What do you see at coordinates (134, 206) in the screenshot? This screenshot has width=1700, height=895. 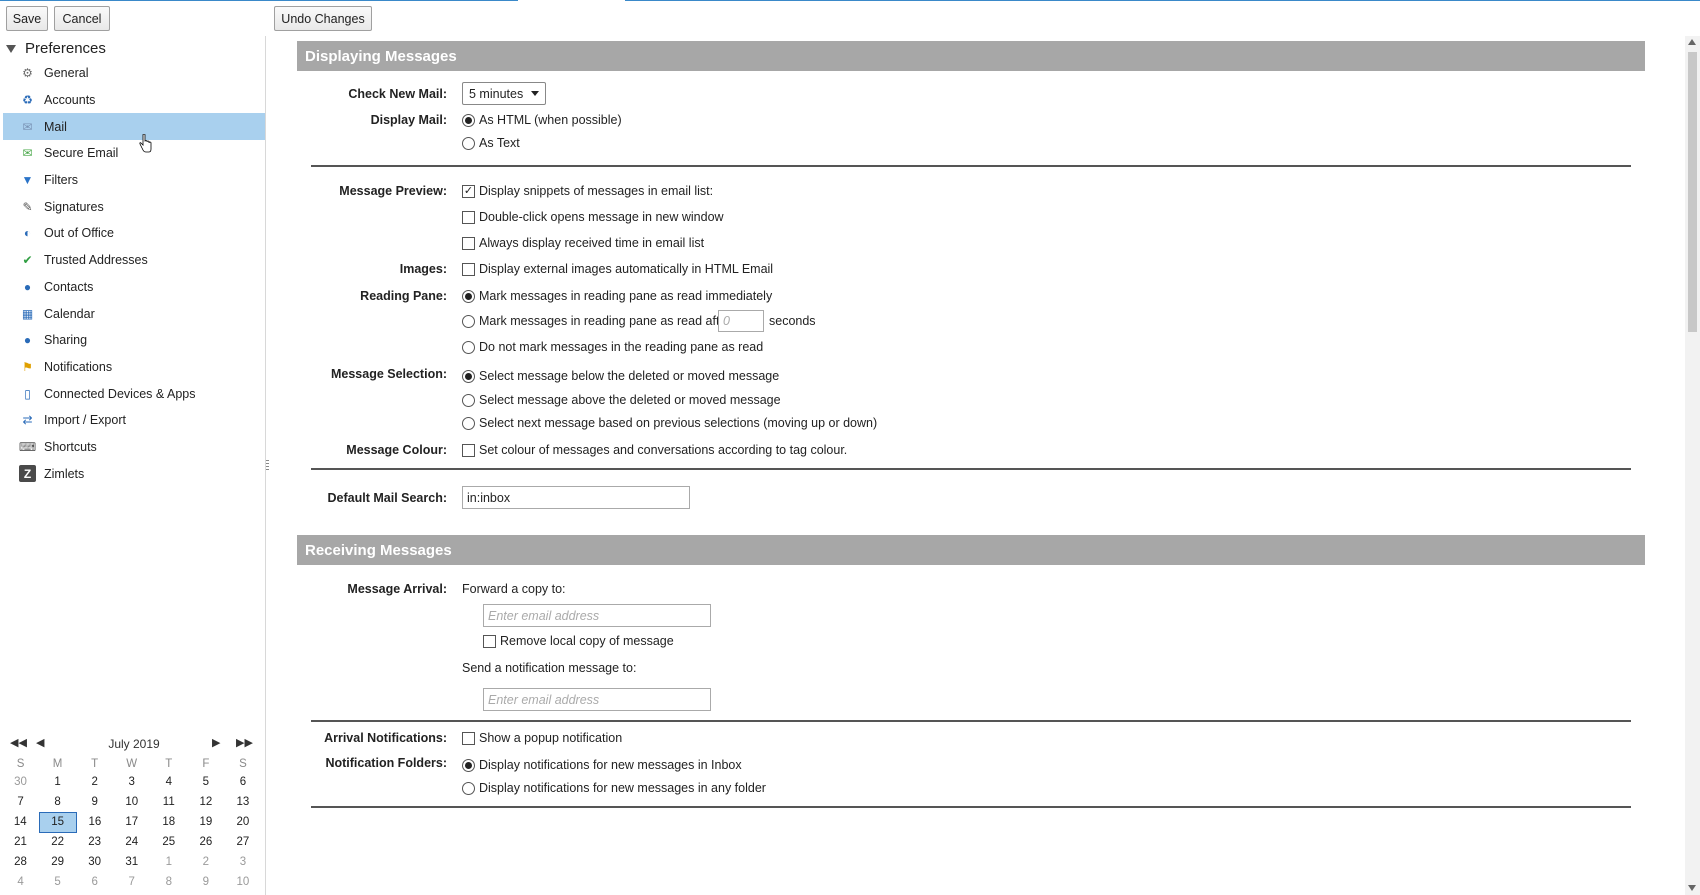 I see `sidebar-item-signatures: ✎ Signatures` at bounding box center [134, 206].